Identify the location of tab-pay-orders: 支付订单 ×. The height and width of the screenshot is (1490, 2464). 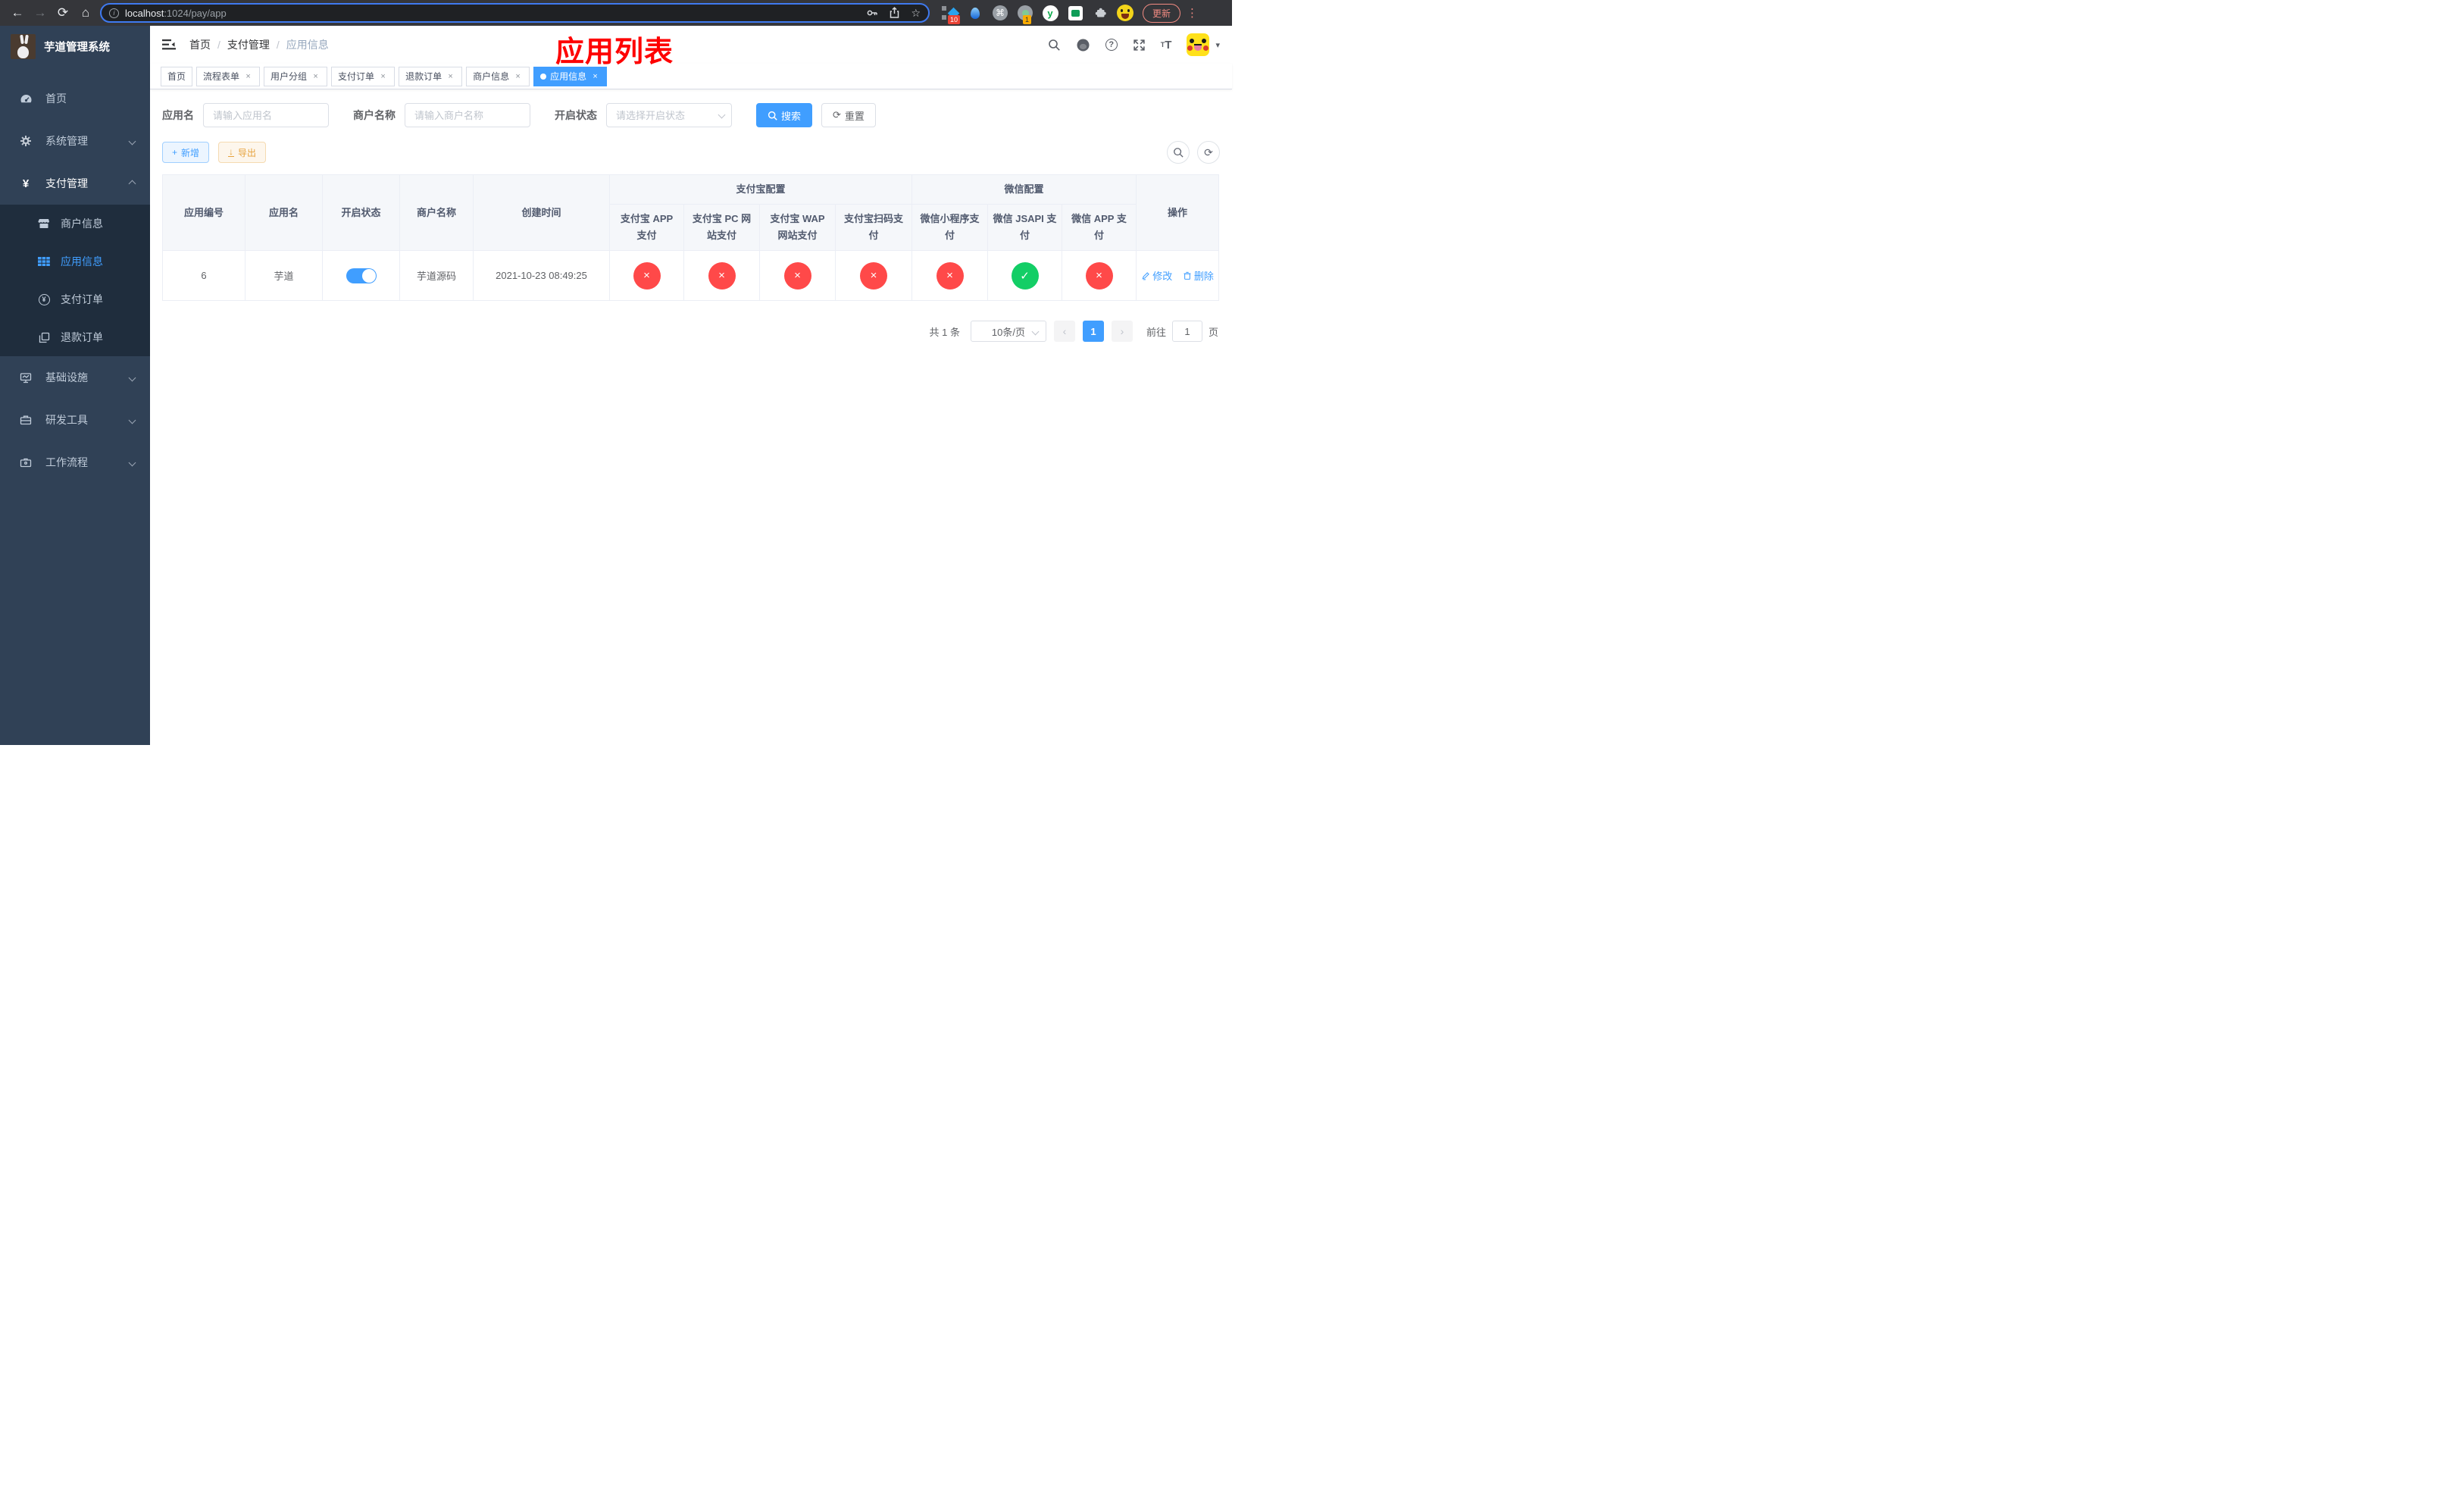
(363, 76).